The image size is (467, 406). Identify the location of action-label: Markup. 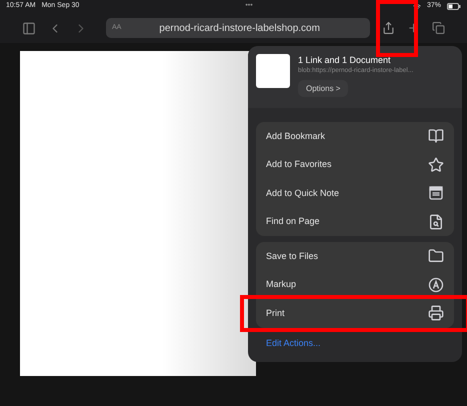
(281, 284).